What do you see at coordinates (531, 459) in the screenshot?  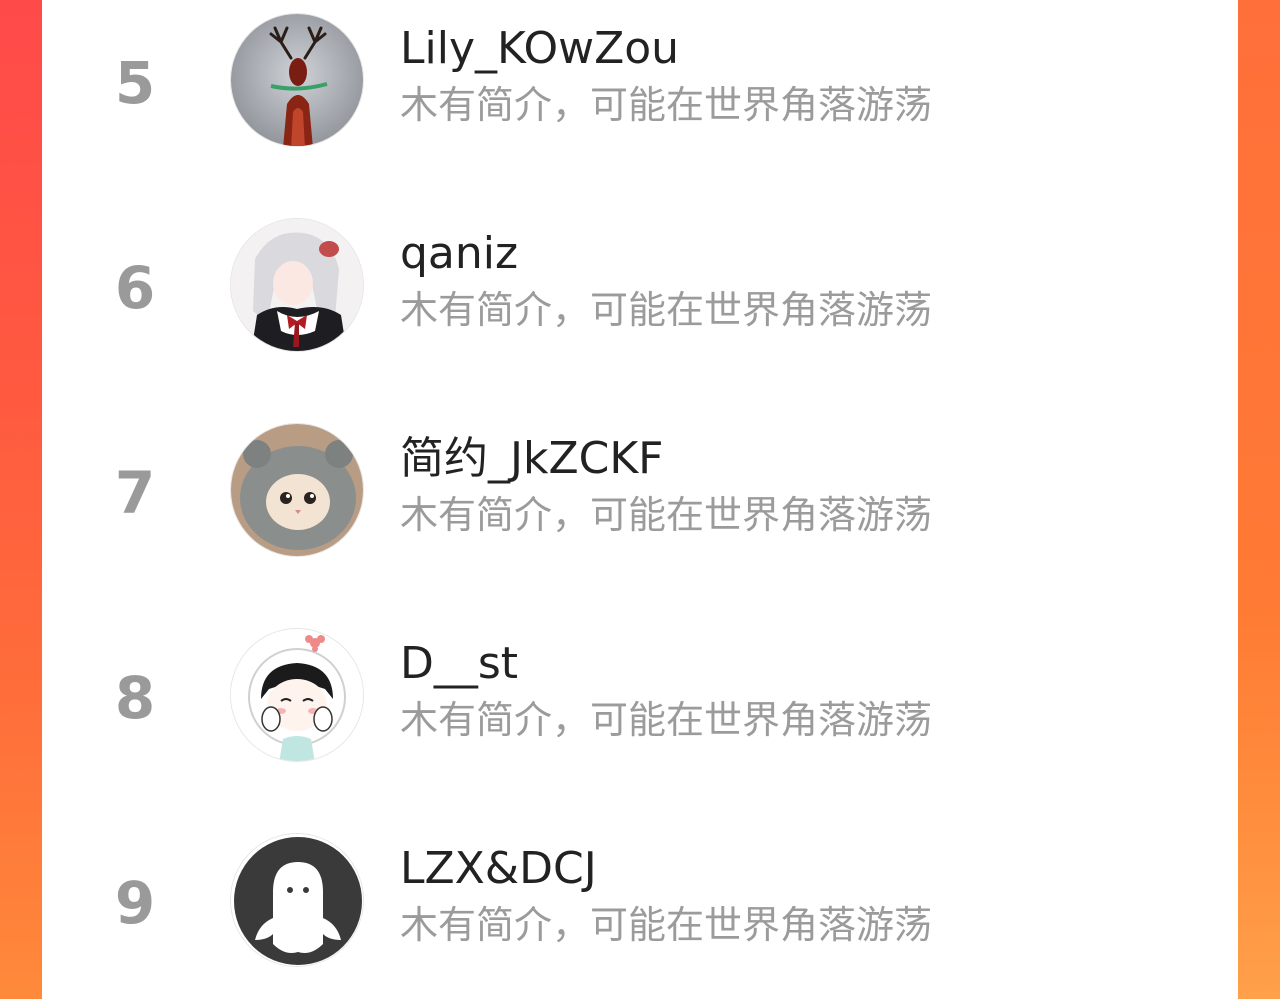 I see `user-name: 简约_JkZCKF` at bounding box center [531, 459].